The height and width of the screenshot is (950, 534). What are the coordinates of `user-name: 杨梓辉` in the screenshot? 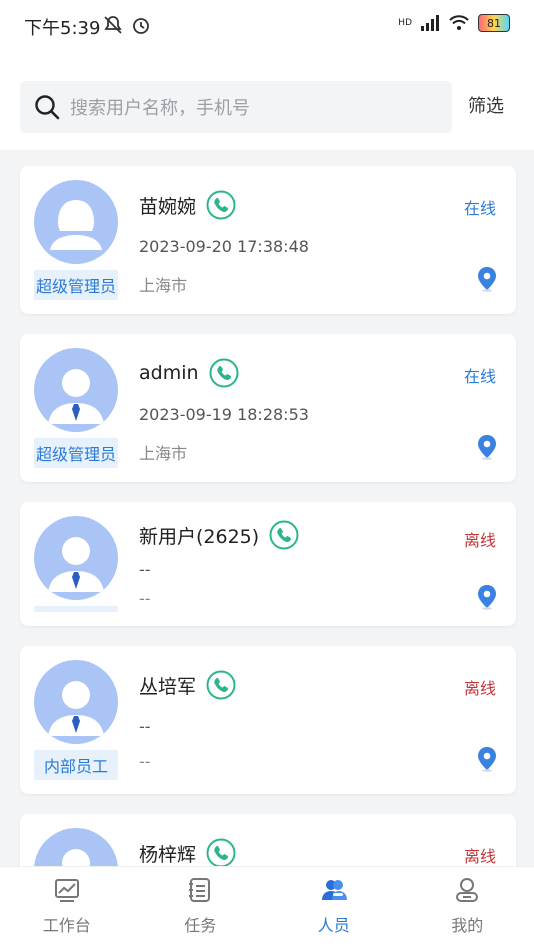 It's located at (168, 854).